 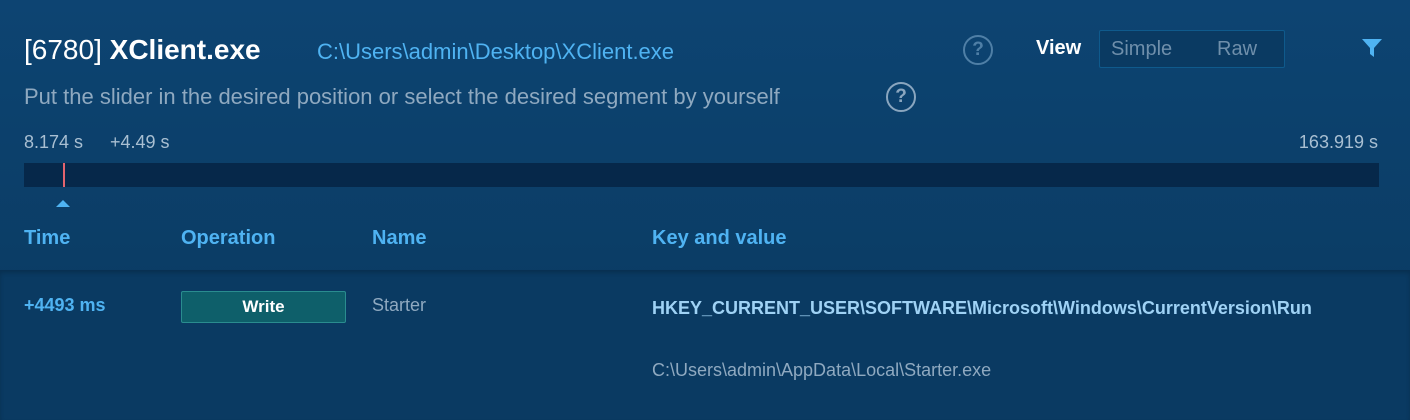 What do you see at coordinates (399, 305) in the screenshot?
I see `row-name: Starter` at bounding box center [399, 305].